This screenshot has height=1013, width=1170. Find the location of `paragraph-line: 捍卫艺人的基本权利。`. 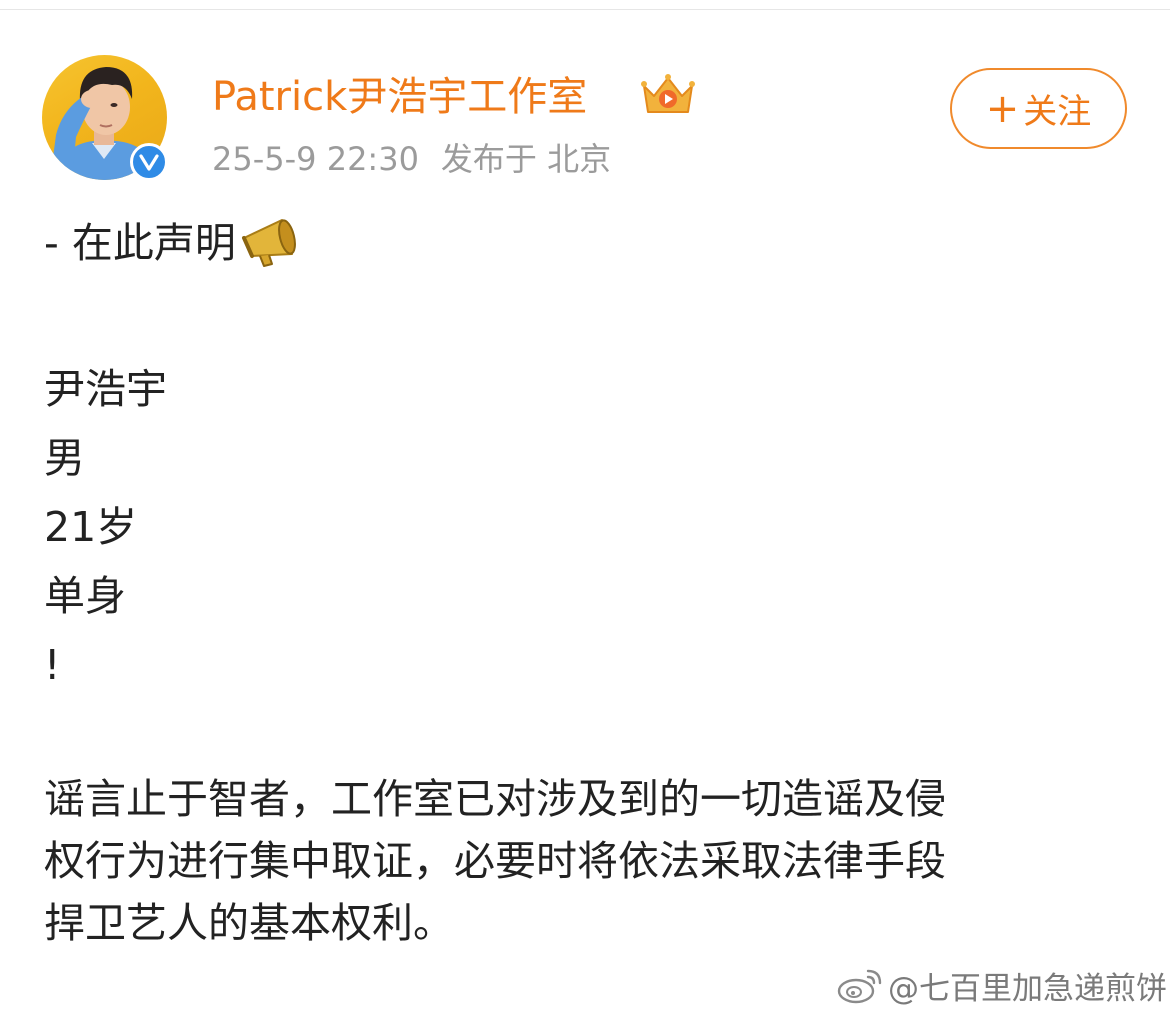

paragraph-line: 捍卫艺人的基本权利。 is located at coordinates (249, 923).